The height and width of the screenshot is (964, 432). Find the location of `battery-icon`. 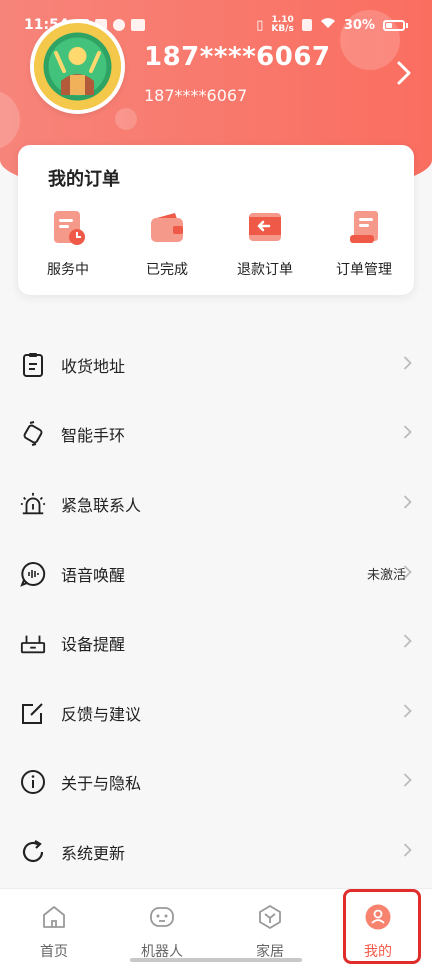

battery-icon is located at coordinates (395, 25).